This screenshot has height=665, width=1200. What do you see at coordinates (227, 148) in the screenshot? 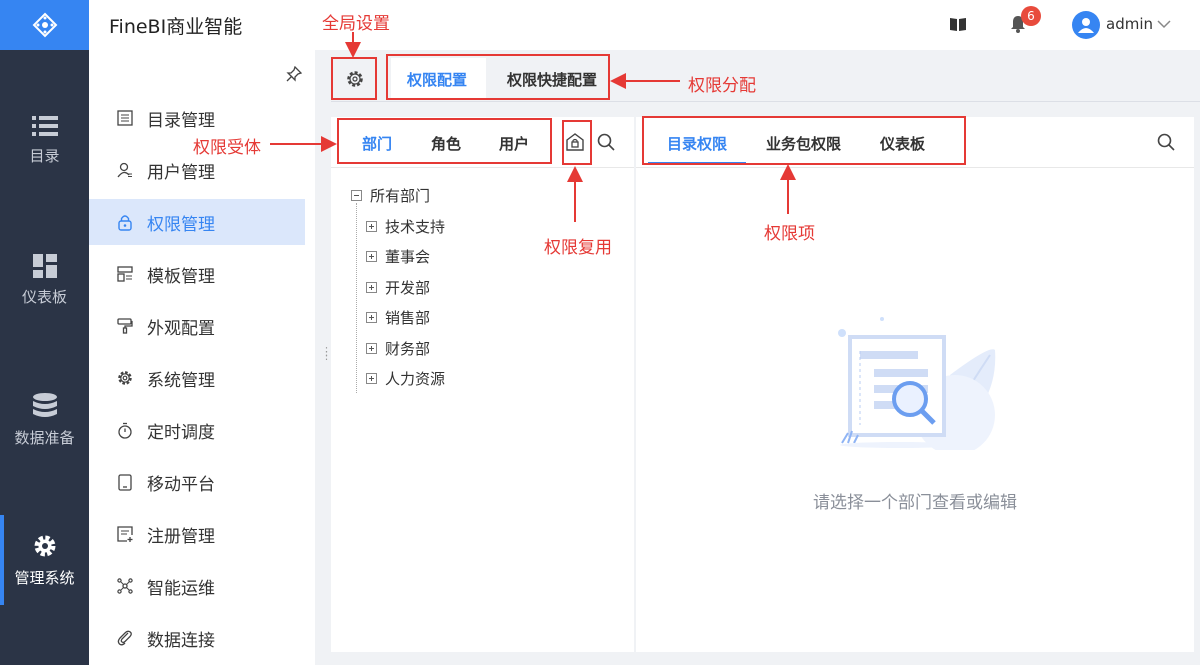
I see `annotation-permission-subject: 权限受体` at bounding box center [227, 148].